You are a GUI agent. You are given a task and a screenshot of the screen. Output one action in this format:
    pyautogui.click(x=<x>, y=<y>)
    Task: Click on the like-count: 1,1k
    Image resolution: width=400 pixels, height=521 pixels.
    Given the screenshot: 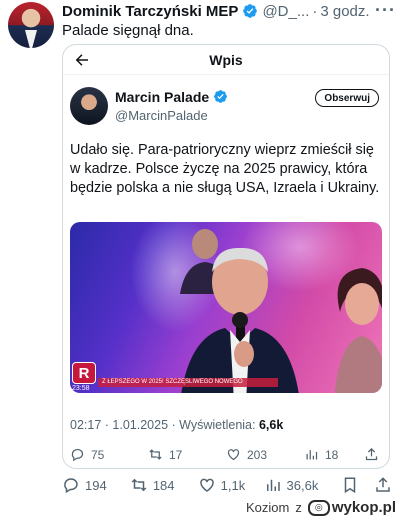 What is the action you would take?
    pyautogui.click(x=233, y=485)
    